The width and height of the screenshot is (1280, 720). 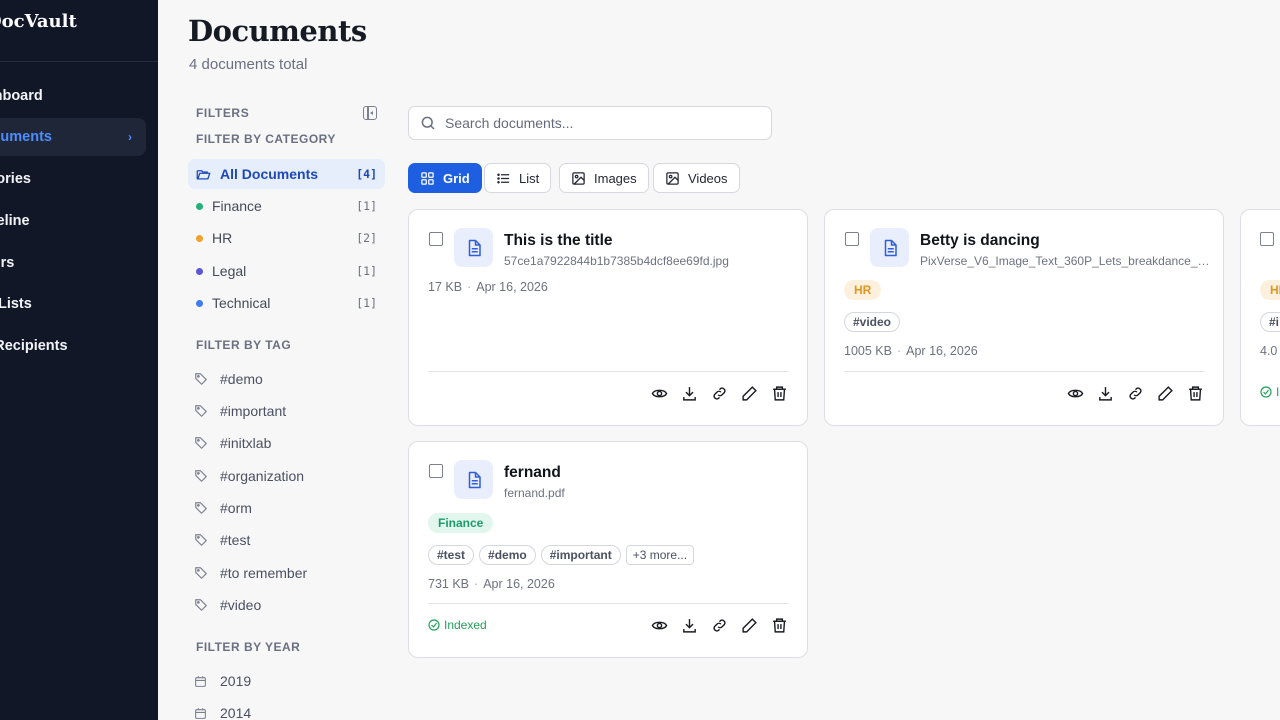 I want to click on sidebar-divider, so click(x=79, y=61).